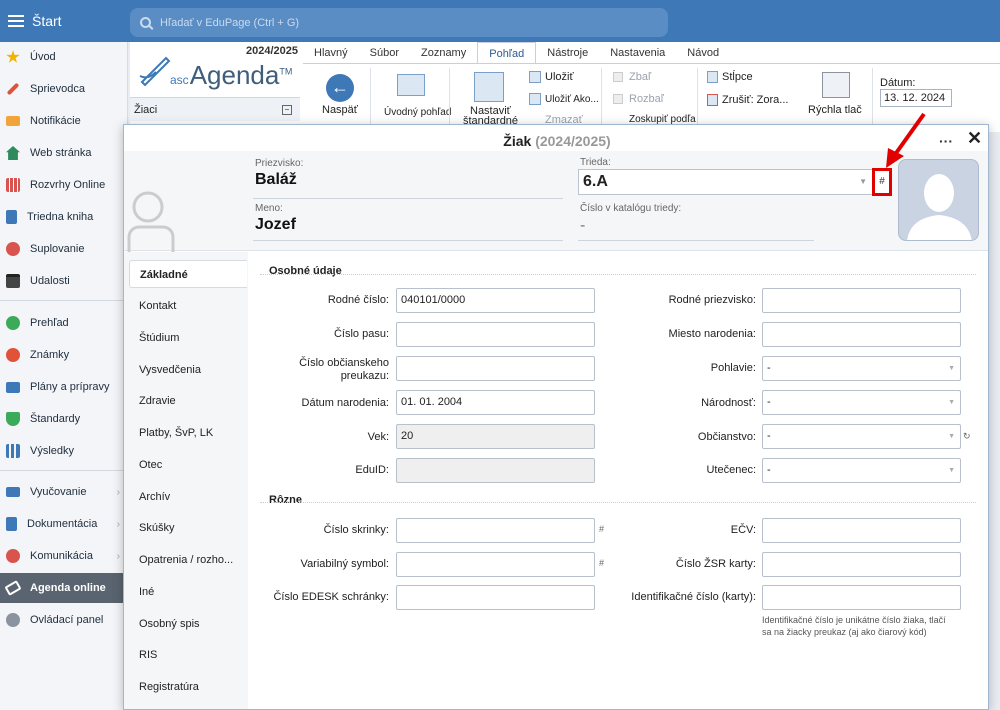 The image size is (1000, 710). What do you see at coordinates (13, 451) in the screenshot?
I see `bars-icon` at bounding box center [13, 451].